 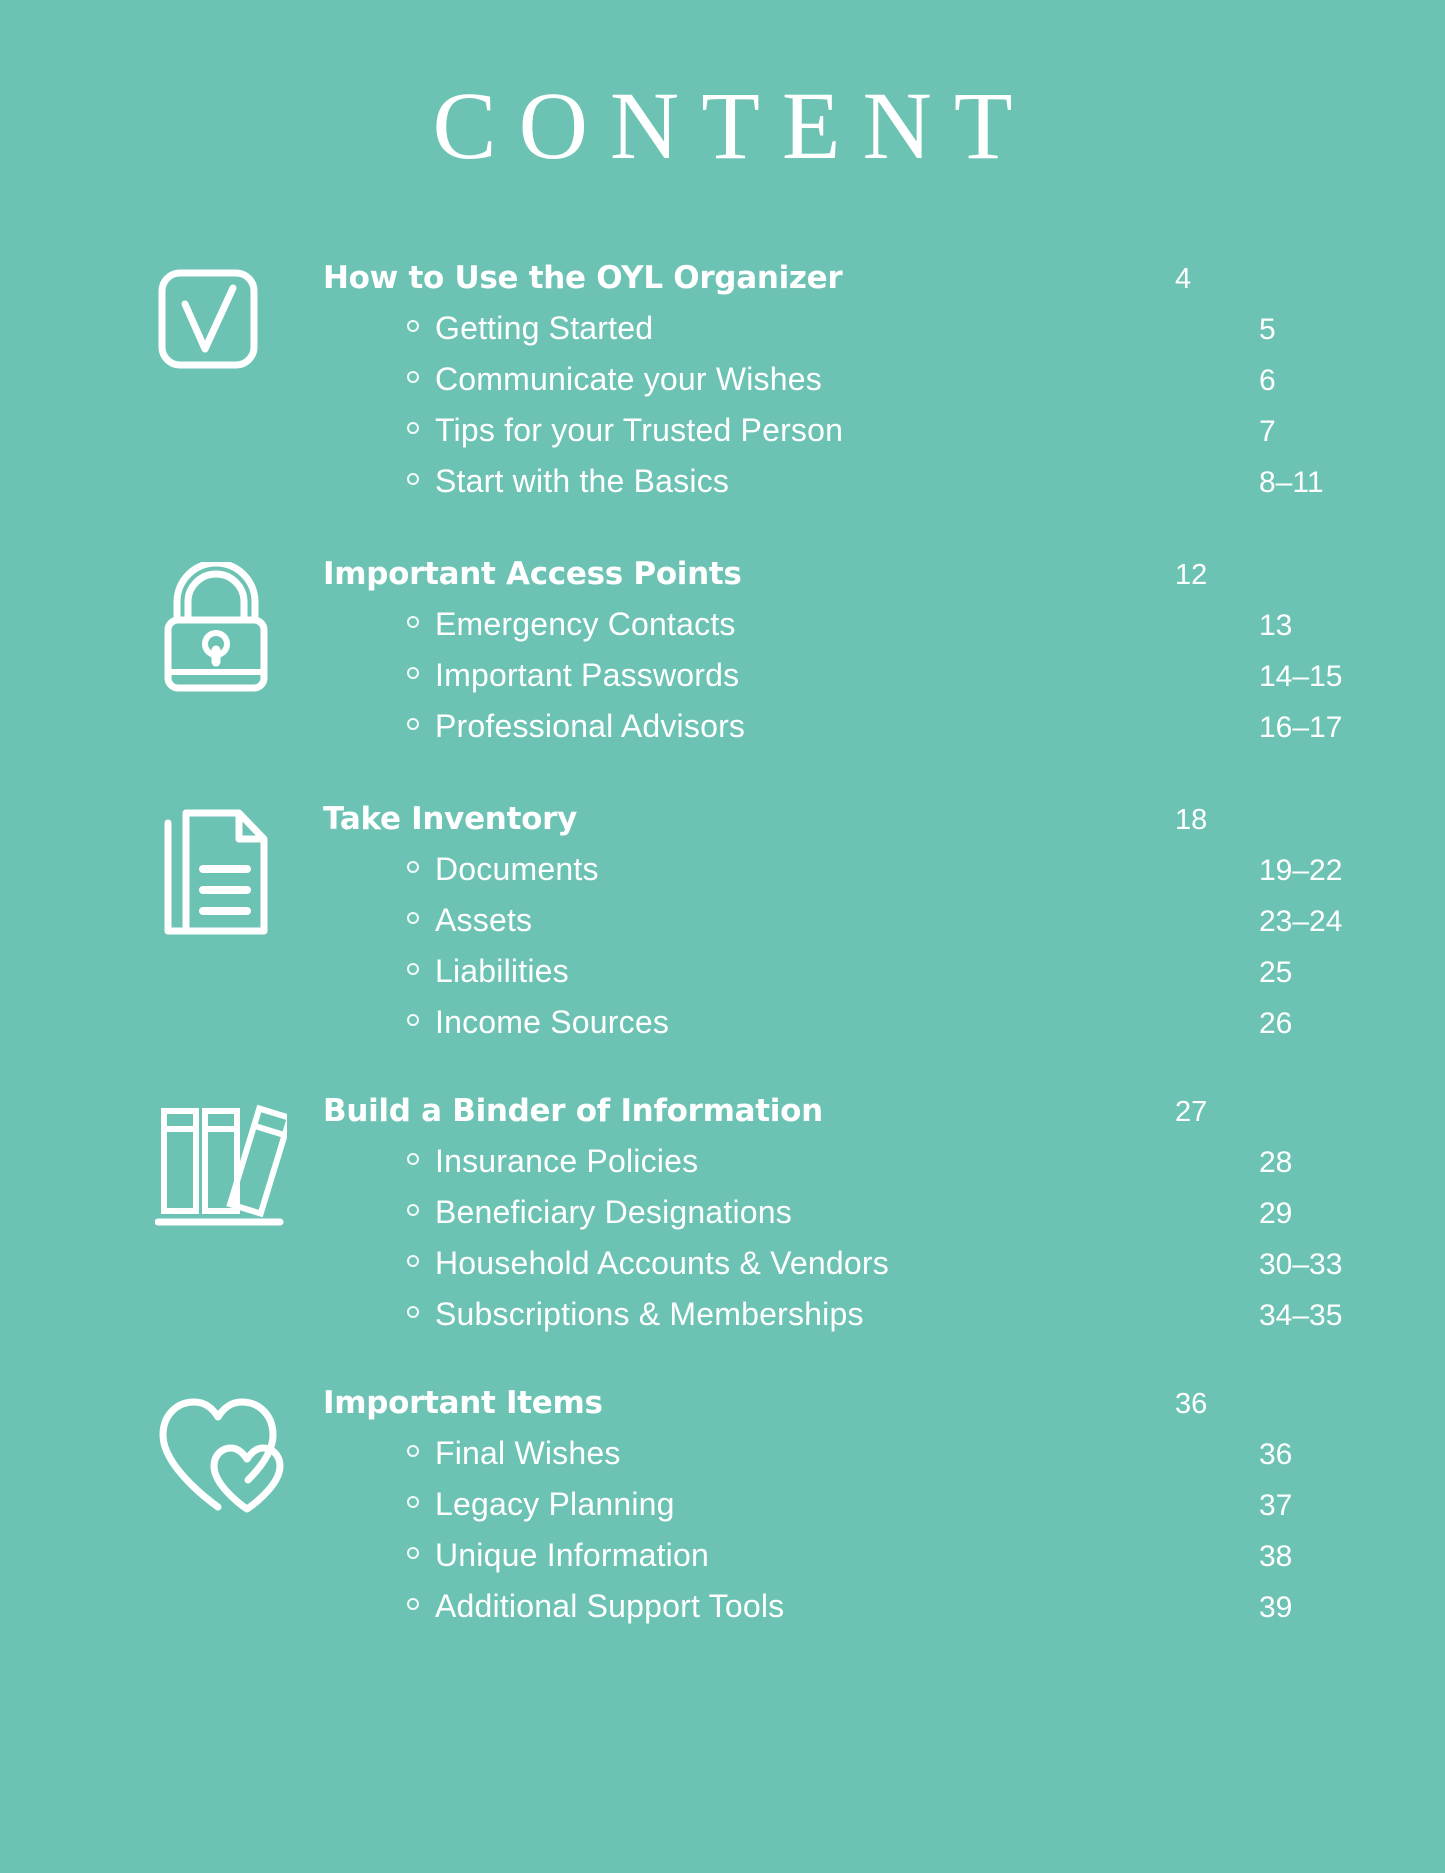 I want to click on toc-item-row: Household Accounts & Vendors 30–33, so click(x=866, y=1263).